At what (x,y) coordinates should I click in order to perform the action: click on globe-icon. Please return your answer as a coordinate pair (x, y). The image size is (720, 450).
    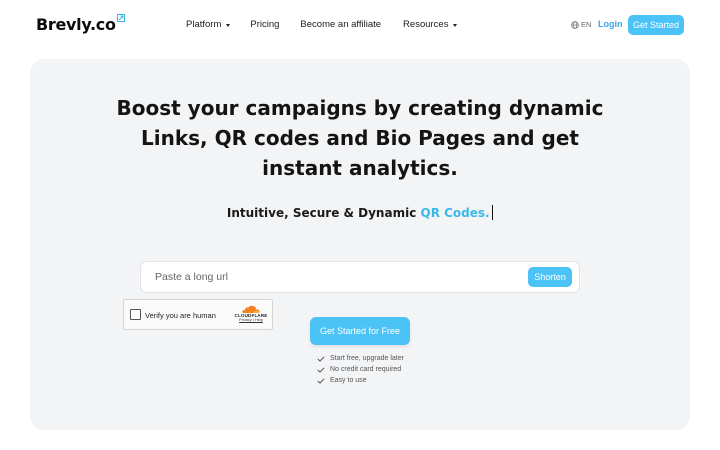
    Looking at the image, I should click on (575, 24).